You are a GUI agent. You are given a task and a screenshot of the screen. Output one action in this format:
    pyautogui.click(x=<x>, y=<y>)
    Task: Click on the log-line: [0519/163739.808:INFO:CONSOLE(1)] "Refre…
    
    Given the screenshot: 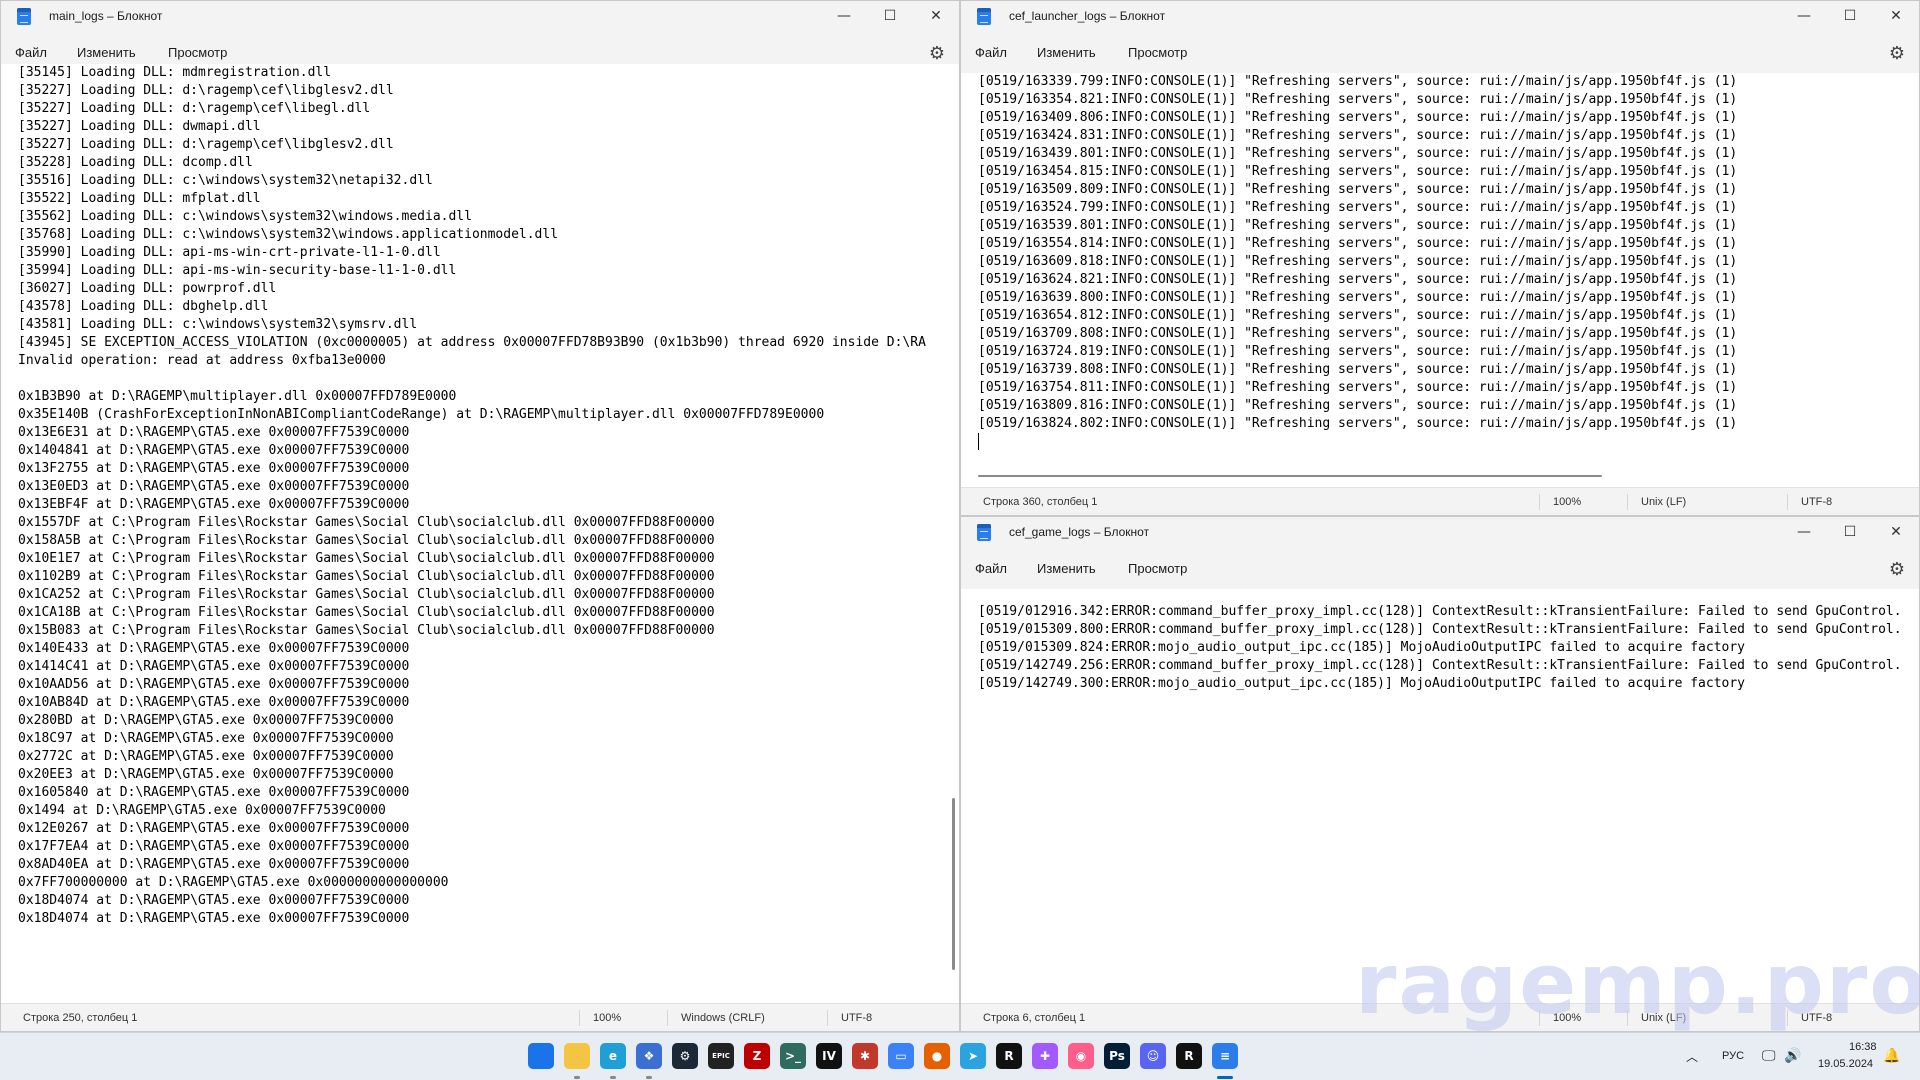 What is the action you would take?
    pyautogui.click(x=1358, y=369)
    